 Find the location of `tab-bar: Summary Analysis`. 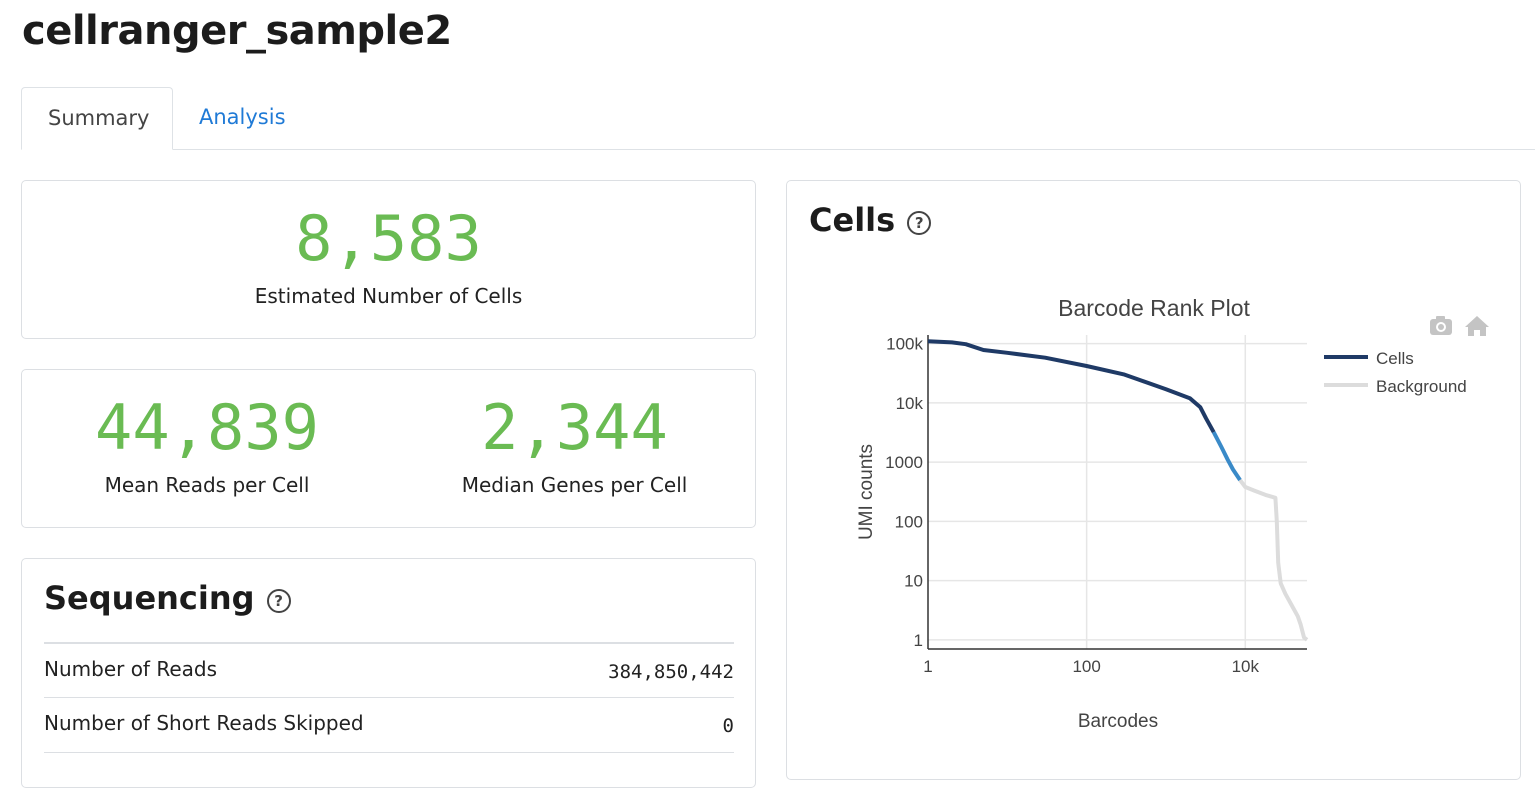

tab-bar: Summary Analysis is located at coordinates (778, 118).